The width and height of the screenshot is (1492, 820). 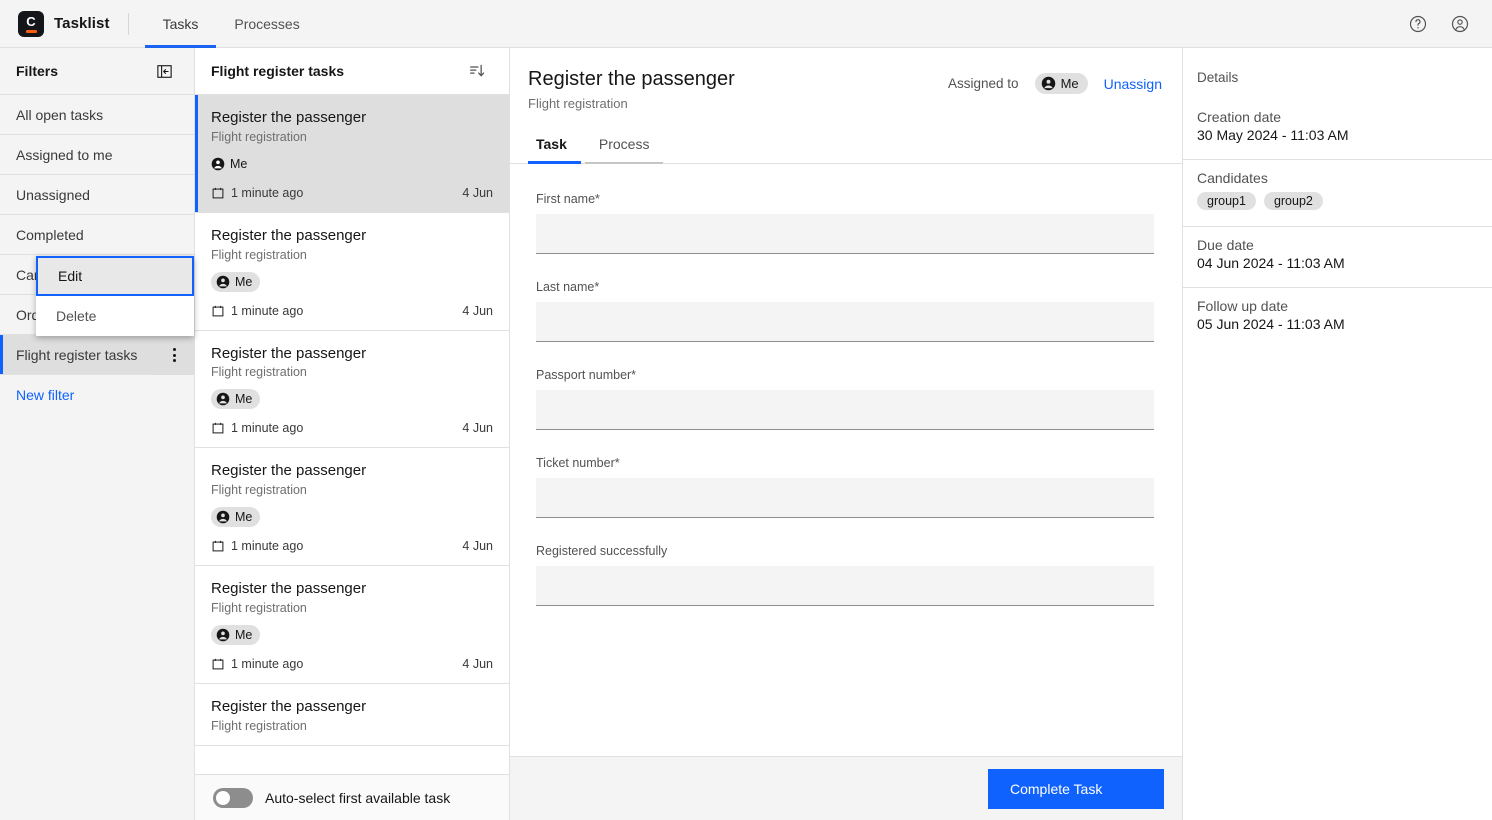 What do you see at coordinates (624, 144) in the screenshot?
I see `tab-process-label: Process` at bounding box center [624, 144].